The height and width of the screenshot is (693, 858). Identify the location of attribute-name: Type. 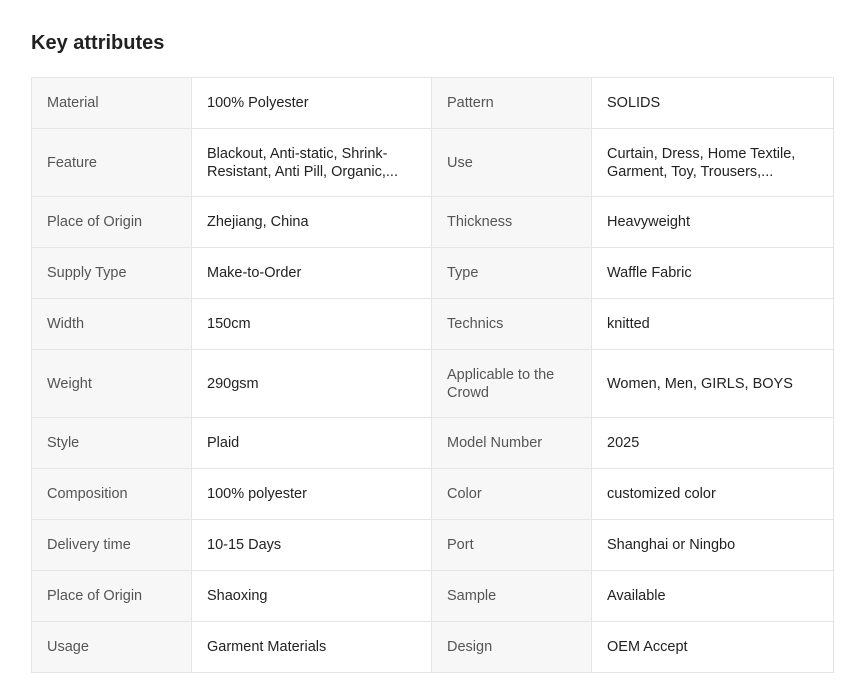
(511, 273).